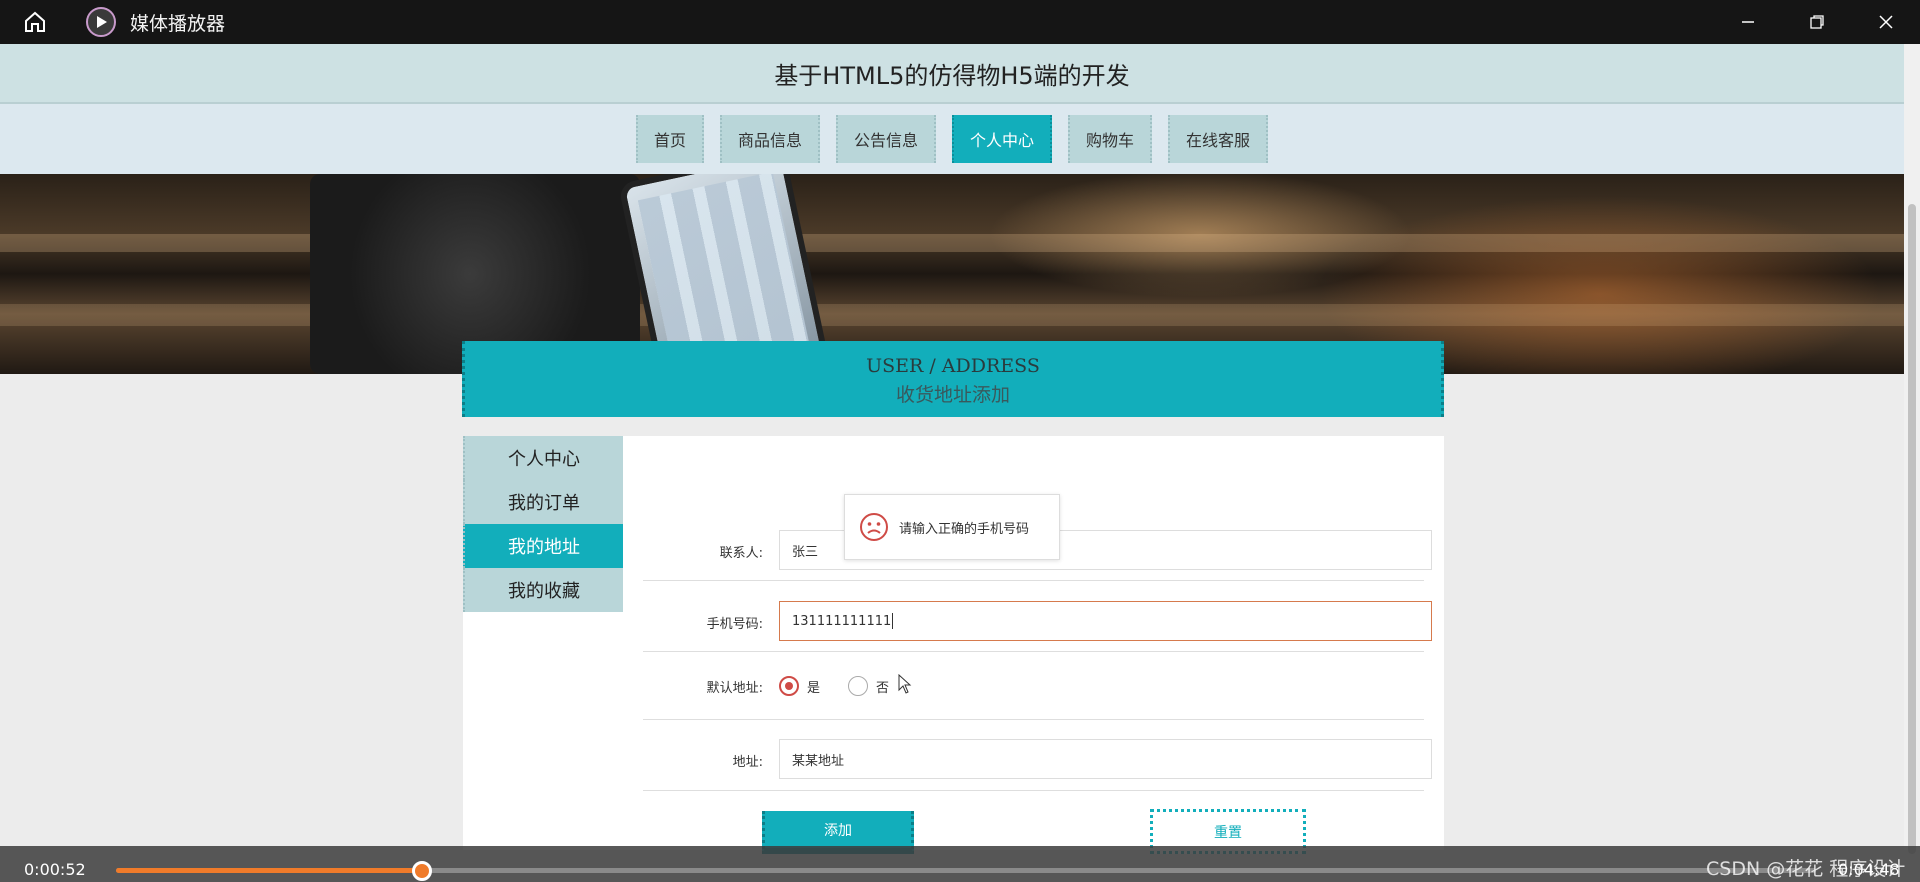 This screenshot has width=1920, height=882. What do you see at coordinates (964, 529) in the screenshot?
I see `toast-message: 请输入正确的手机号码` at bounding box center [964, 529].